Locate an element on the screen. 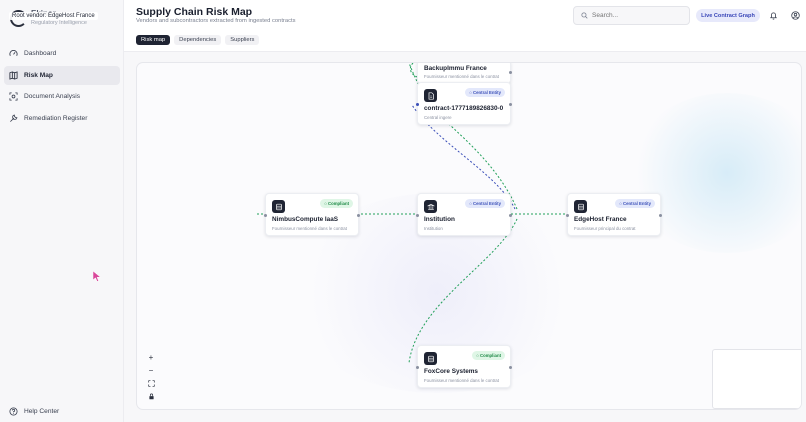  wrench-icon is located at coordinates (13, 118).